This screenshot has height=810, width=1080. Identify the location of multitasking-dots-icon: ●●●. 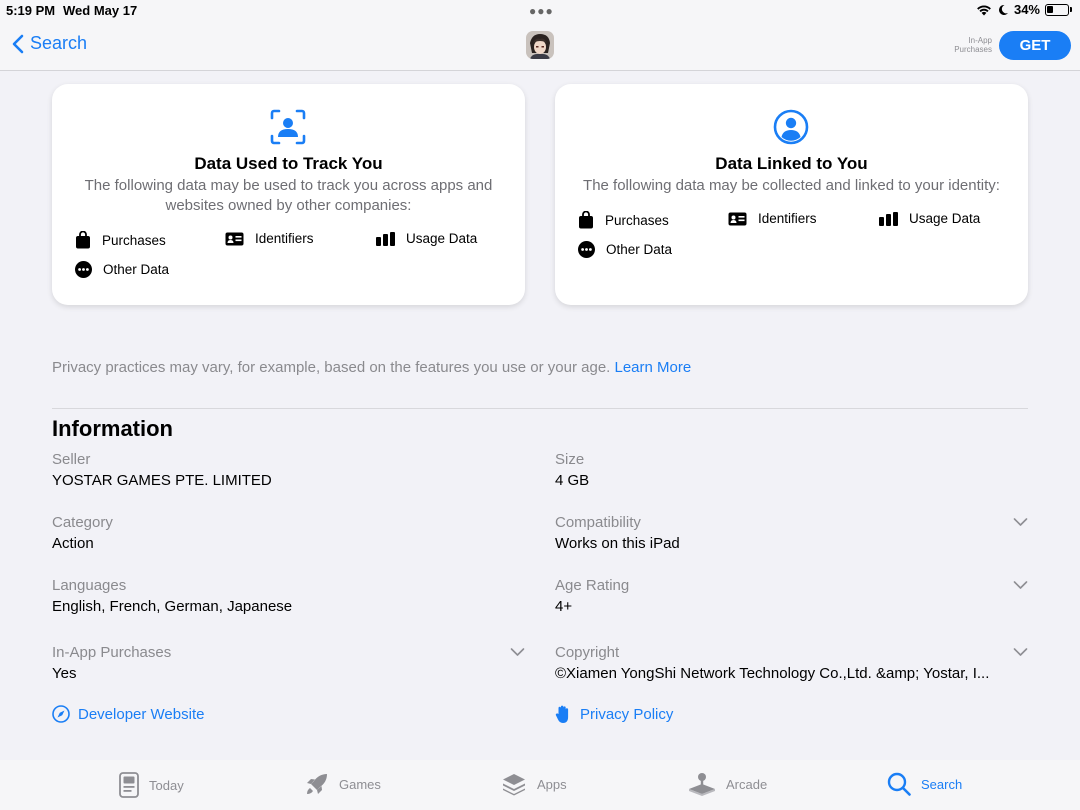
(541, 11).